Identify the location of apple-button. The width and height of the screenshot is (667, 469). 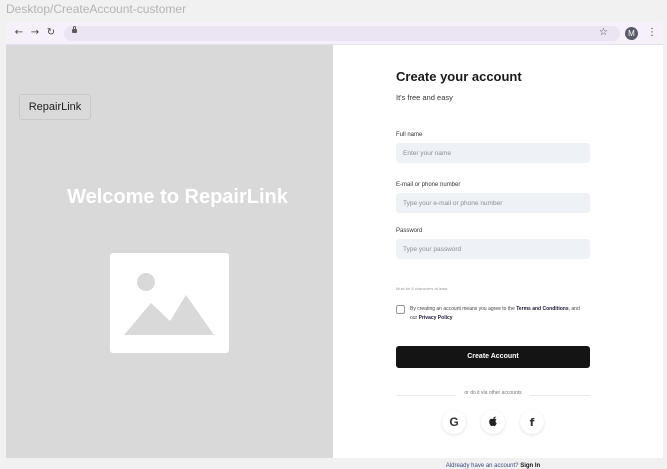
(493, 422).